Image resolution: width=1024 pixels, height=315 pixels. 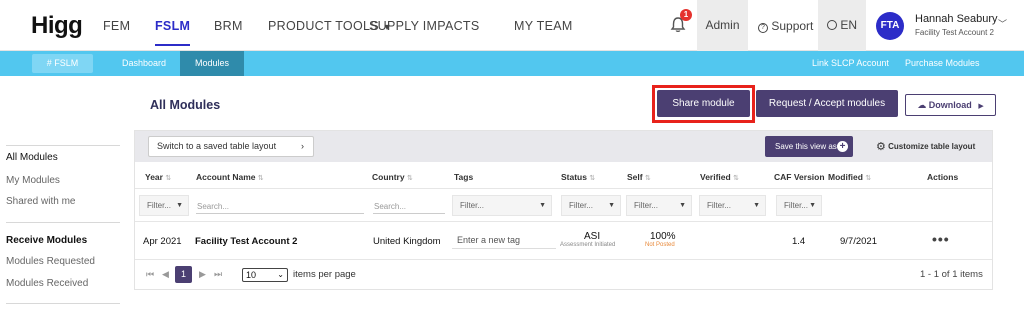 I want to click on filter-caf: Filter... ▼, so click(x=799, y=205).